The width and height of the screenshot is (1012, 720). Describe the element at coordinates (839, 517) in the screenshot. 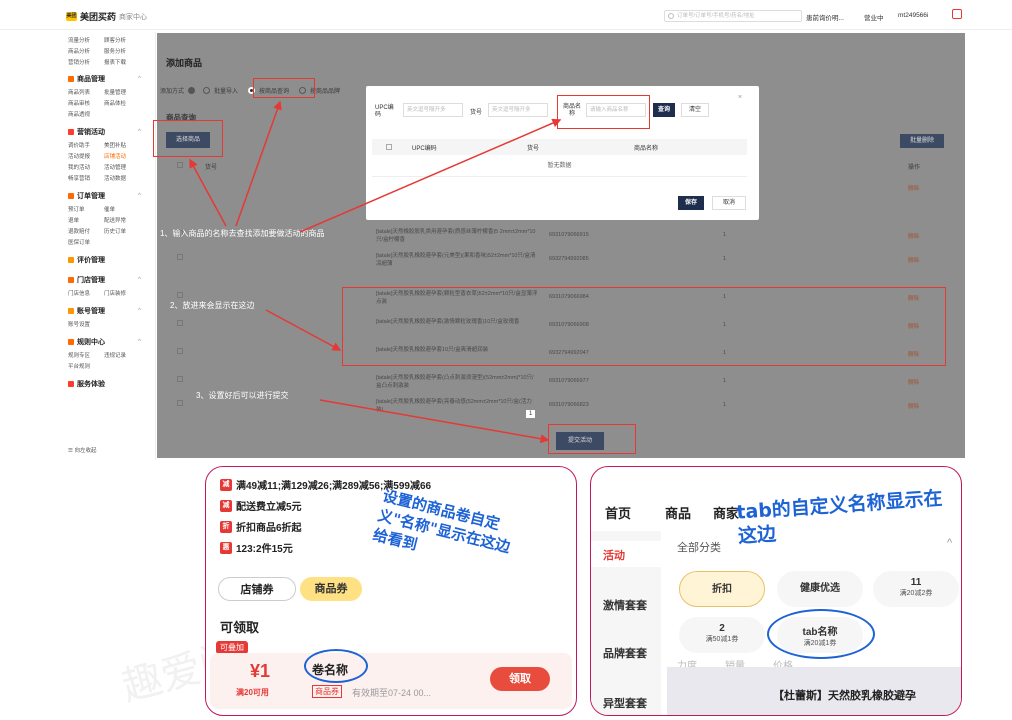

I see `handwritten-note-tab: tab的自定义名称显示在这边` at that location.